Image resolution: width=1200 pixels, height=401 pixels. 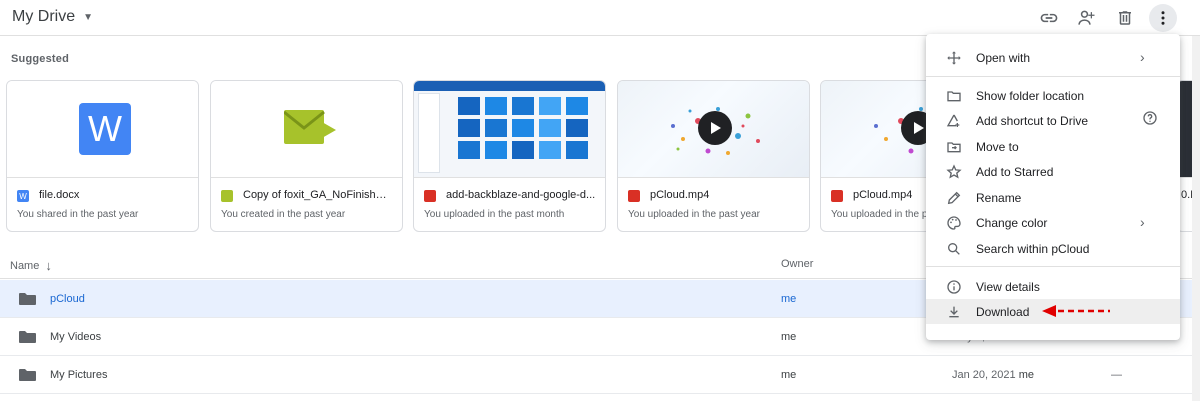 I want to click on scrollbar, so click(x=1196, y=218).